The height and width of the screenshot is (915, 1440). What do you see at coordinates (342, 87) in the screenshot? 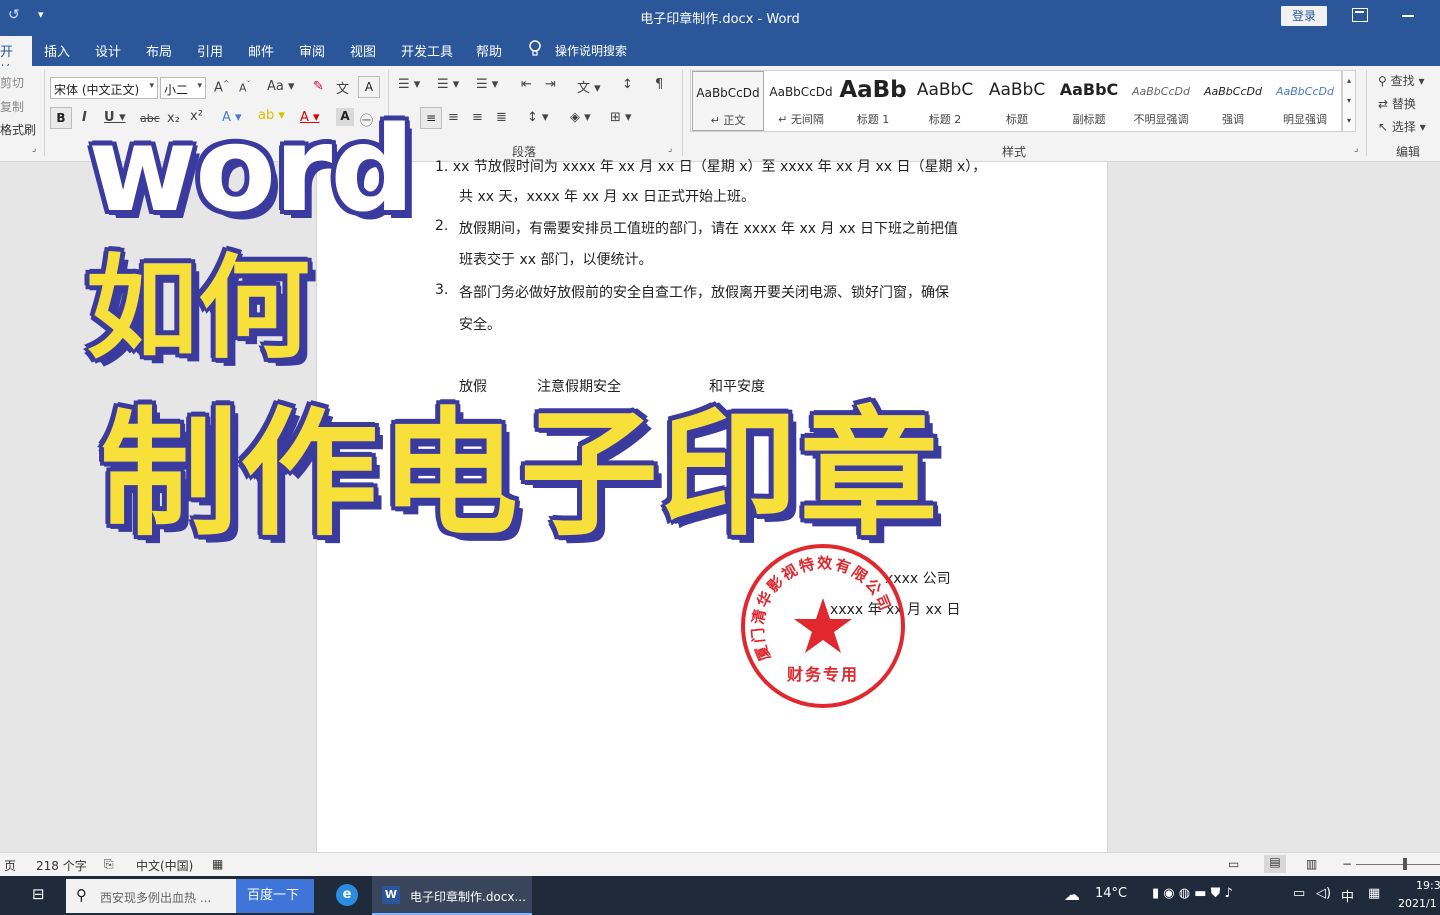
I see `phonetic-guide-icon: 文` at bounding box center [342, 87].